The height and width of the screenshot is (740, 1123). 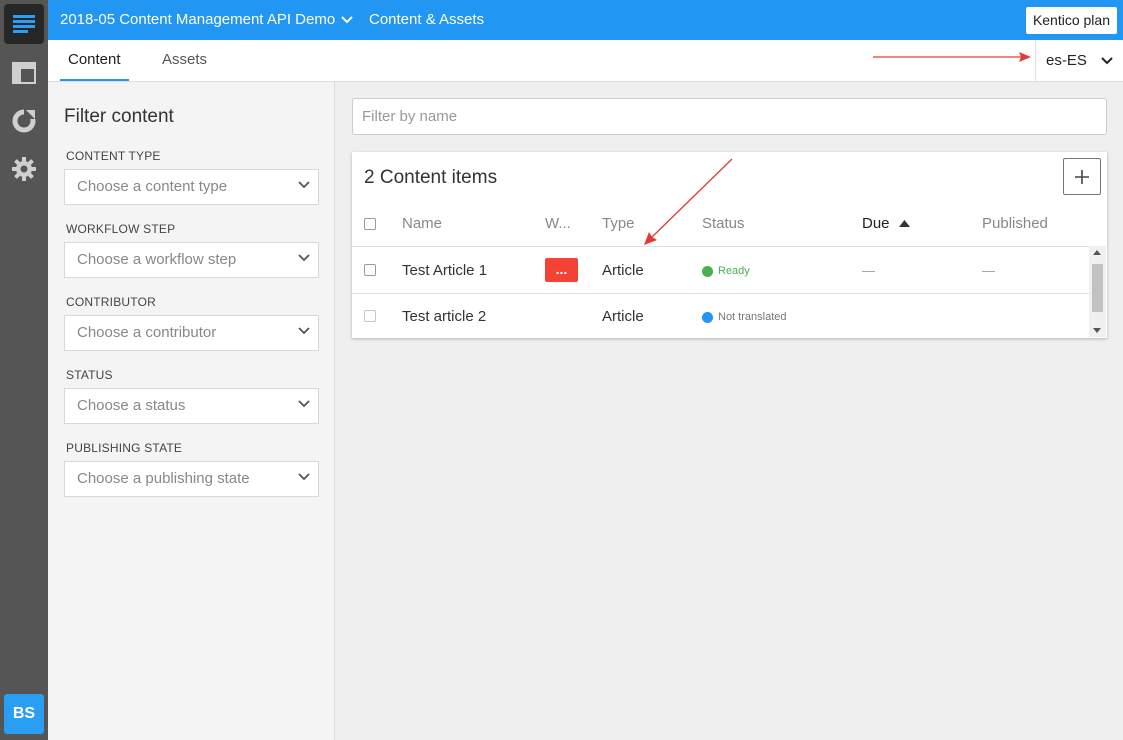 What do you see at coordinates (119, 116) in the screenshot?
I see `filter-title: Filter content` at bounding box center [119, 116].